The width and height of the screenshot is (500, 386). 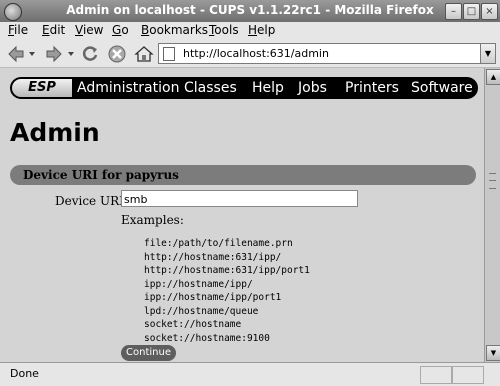 What do you see at coordinates (207, 338) in the screenshot?
I see `example-item: socket://hostname:9100` at bounding box center [207, 338].